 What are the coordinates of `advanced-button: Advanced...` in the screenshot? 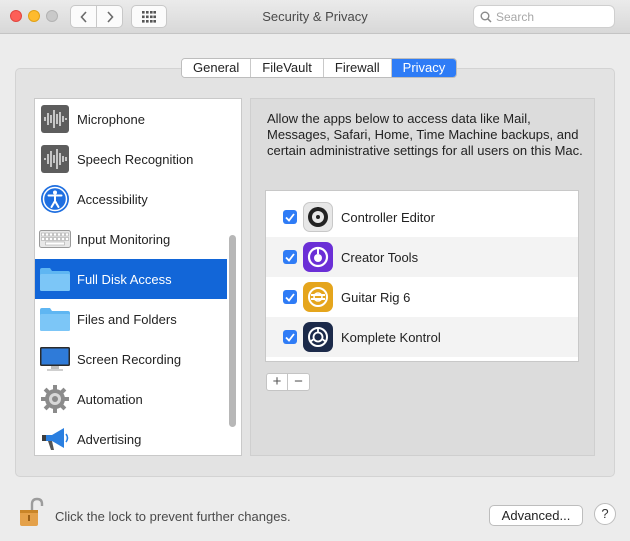 It's located at (536, 515).